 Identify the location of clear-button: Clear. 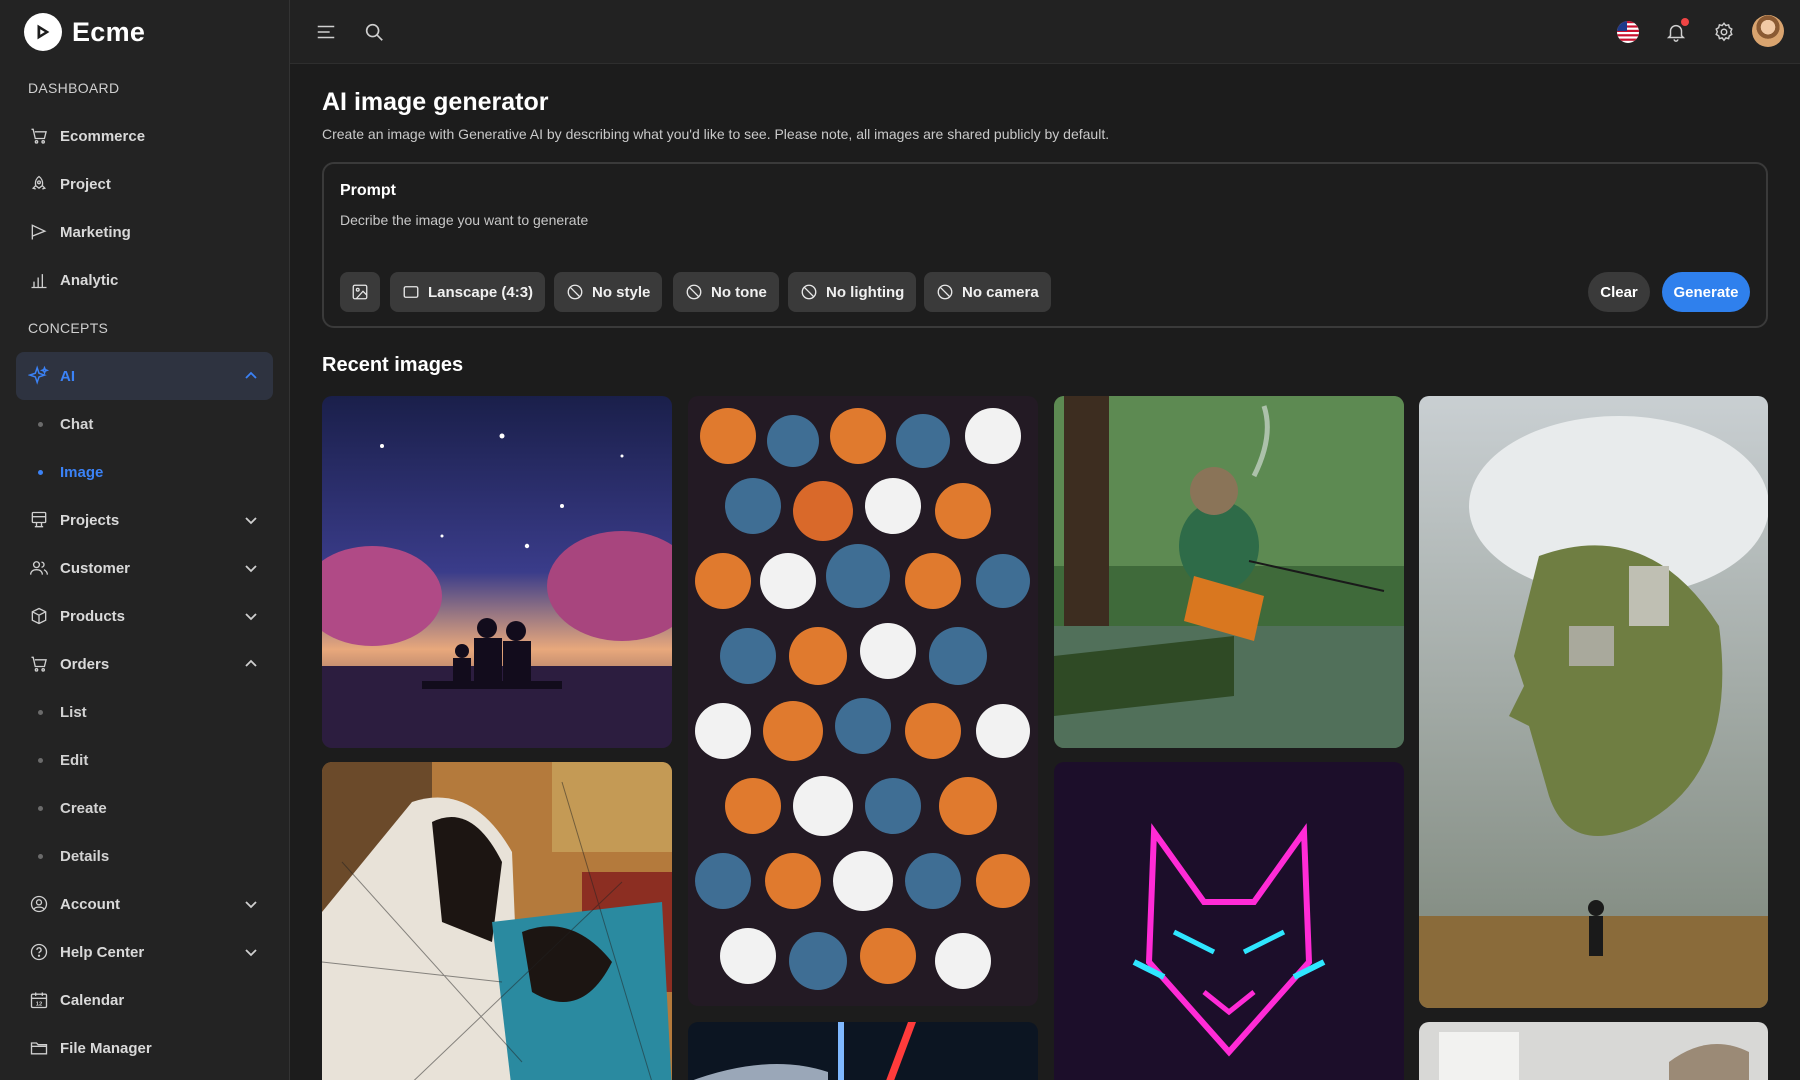
(1619, 292).